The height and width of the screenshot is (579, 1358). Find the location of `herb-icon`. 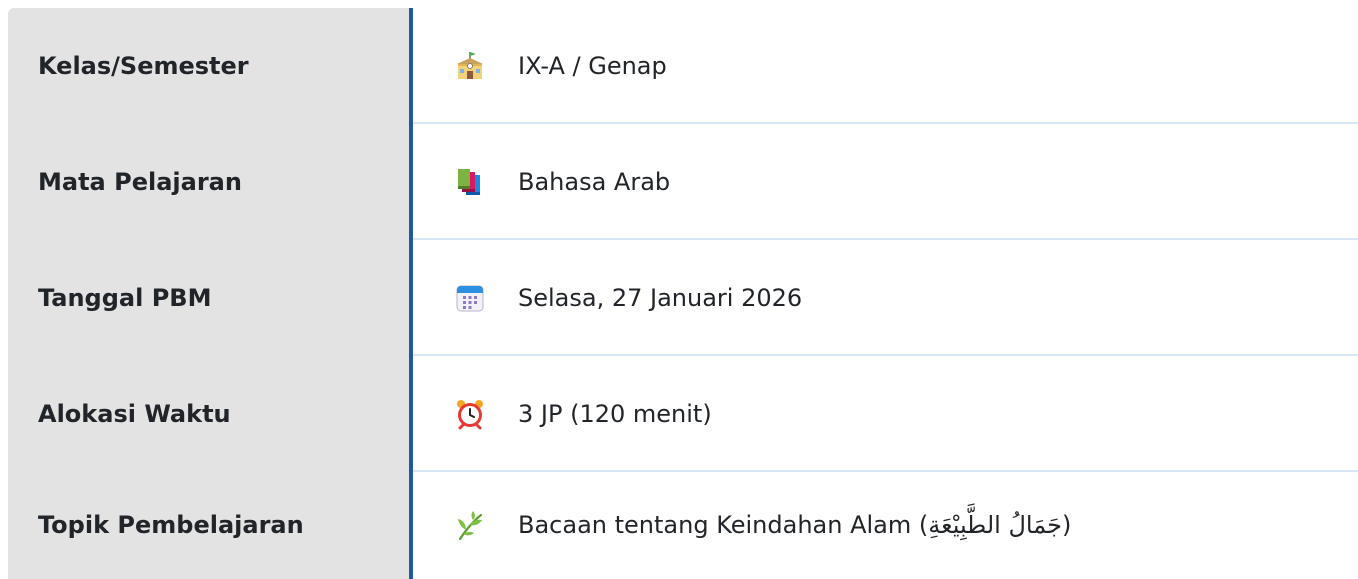

herb-icon is located at coordinates (470, 526).